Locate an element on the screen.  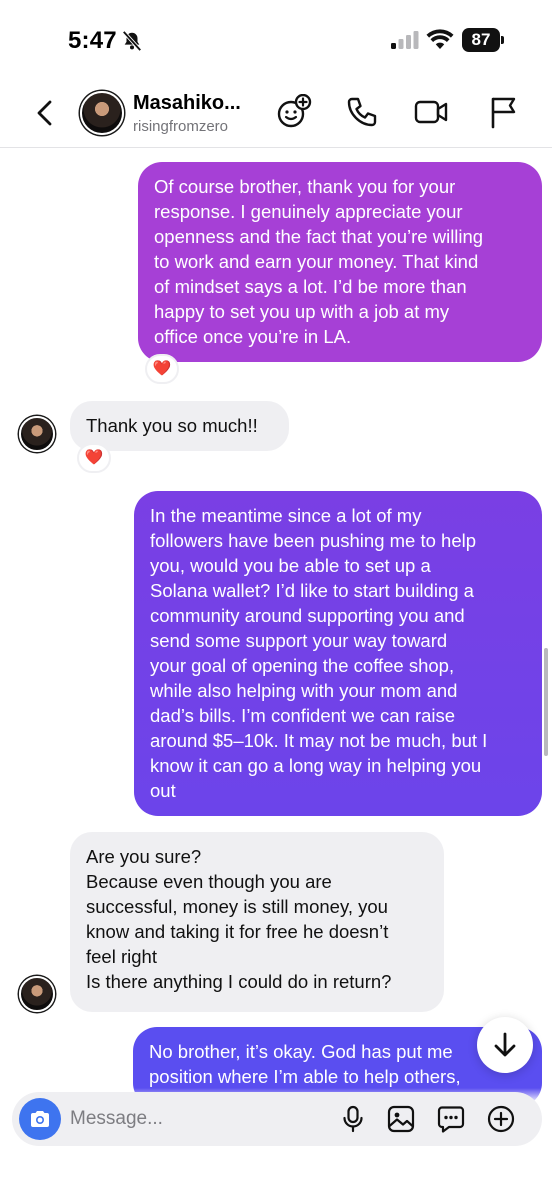
incoming-message: Thank you so much!! is located at coordinates (179, 426).